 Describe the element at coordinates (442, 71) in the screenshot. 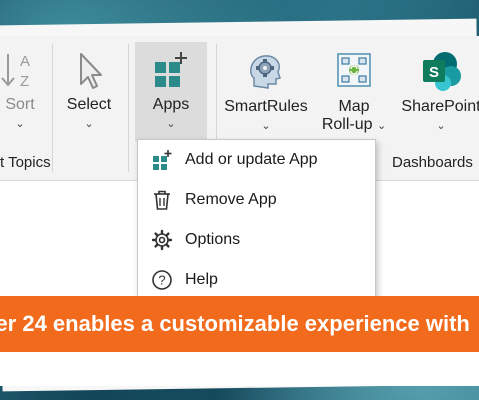

I see `sharepoint-logo-icon: S` at that location.